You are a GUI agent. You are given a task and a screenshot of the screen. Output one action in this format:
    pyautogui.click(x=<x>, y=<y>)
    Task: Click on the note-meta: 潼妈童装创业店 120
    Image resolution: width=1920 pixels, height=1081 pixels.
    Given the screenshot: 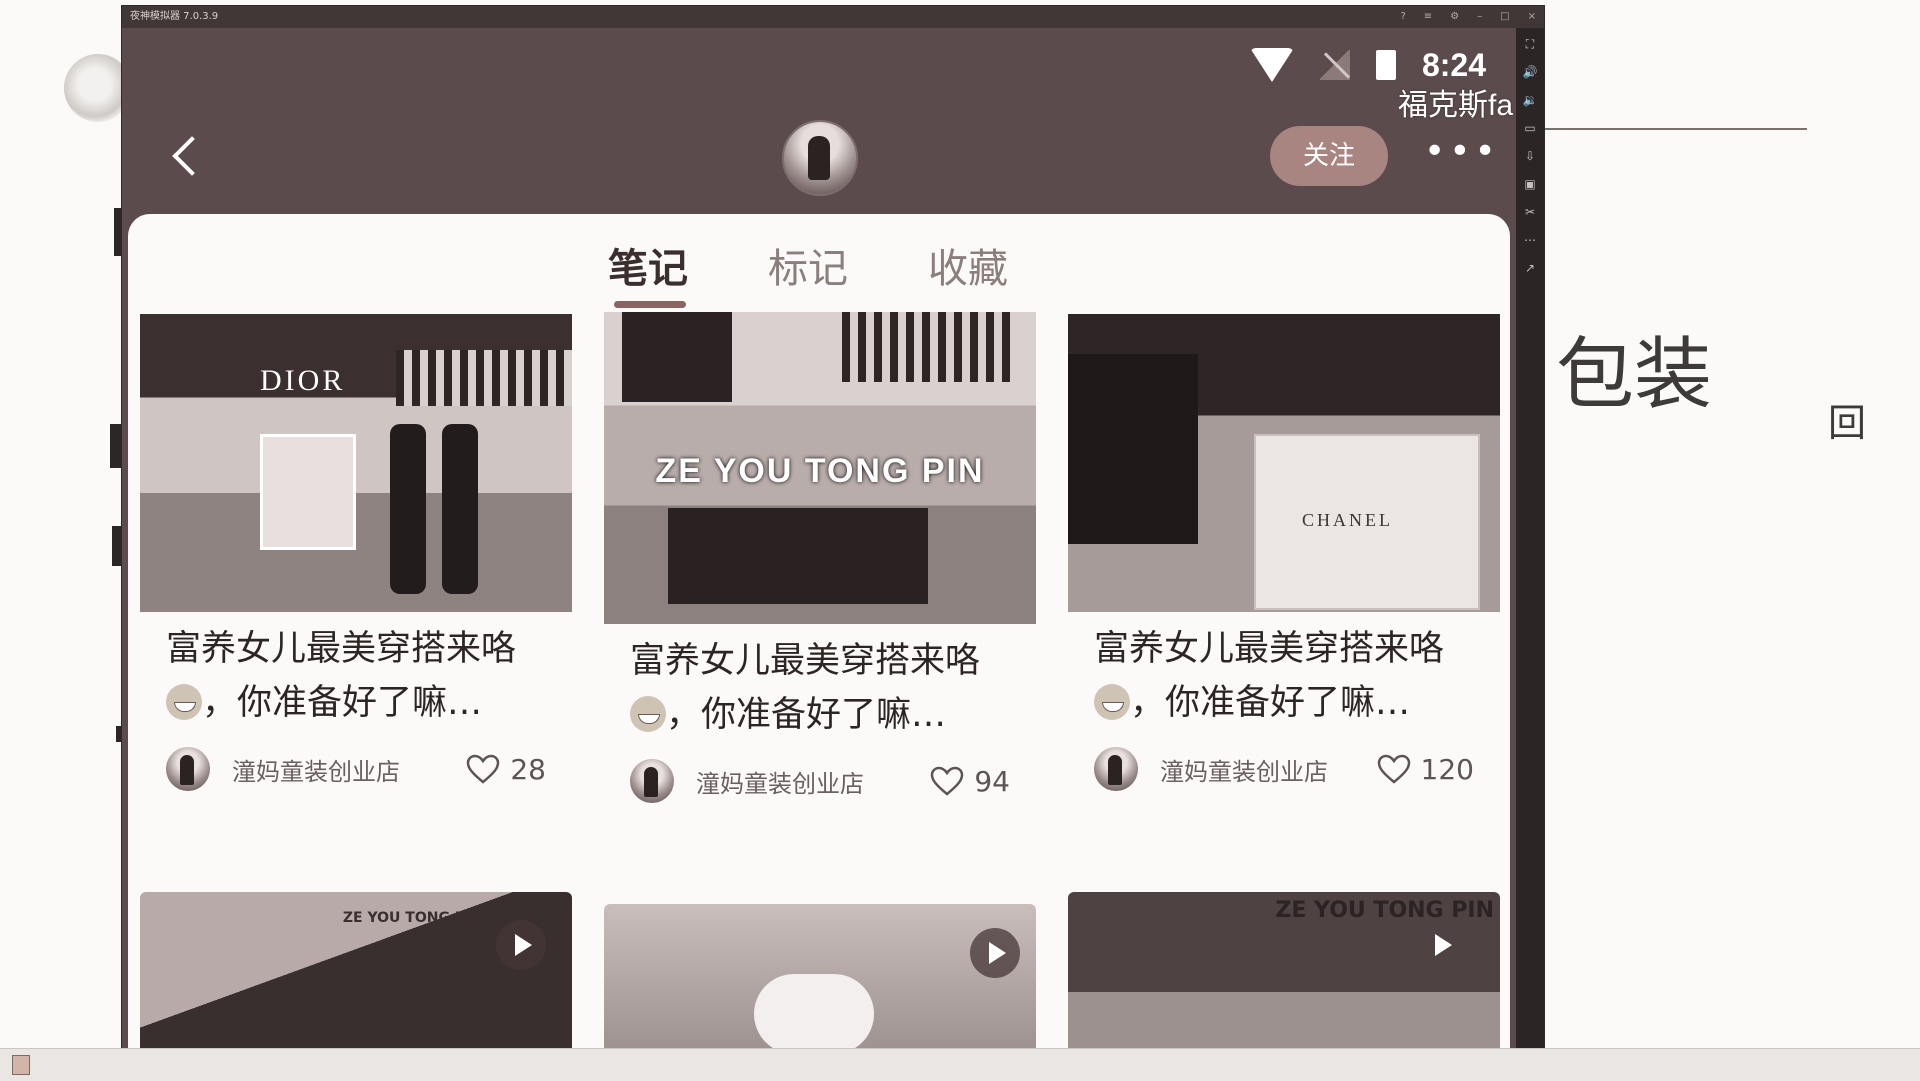 What is the action you would take?
    pyautogui.click(x=1284, y=769)
    